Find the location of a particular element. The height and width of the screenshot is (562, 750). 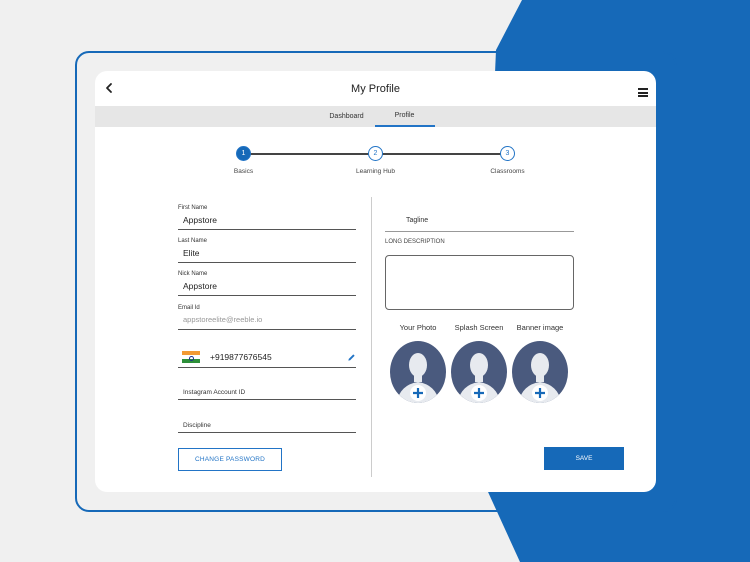

splash-screen-upload: Splash Screen is located at coordinates (479, 365).